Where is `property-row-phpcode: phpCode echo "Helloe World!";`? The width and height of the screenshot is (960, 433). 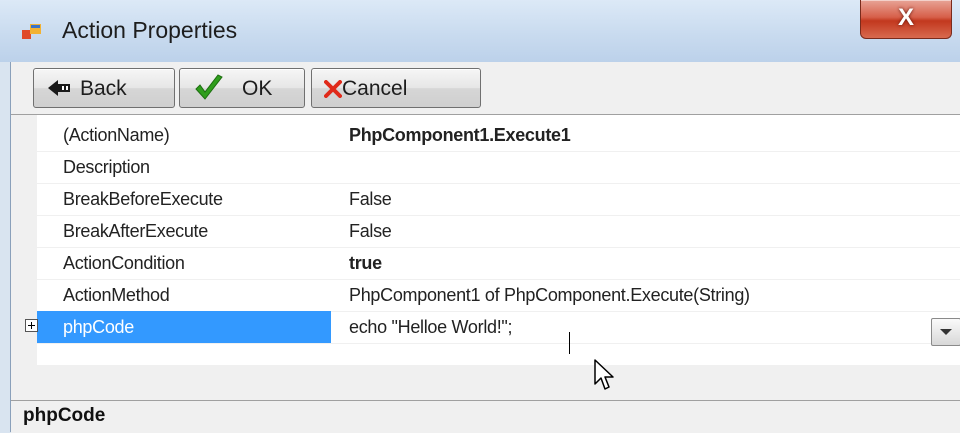
property-row-phpcode: phpCode echo "Helloe World!"; is located at coordinates (498, 327).